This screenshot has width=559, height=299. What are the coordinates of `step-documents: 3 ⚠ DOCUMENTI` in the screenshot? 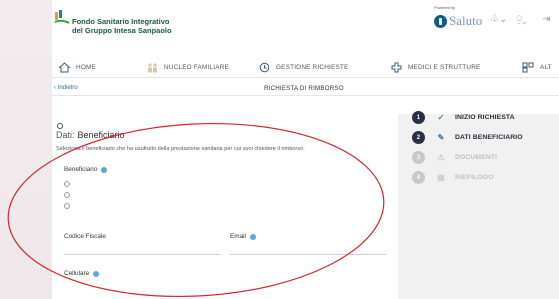 It's located at (454, 157).